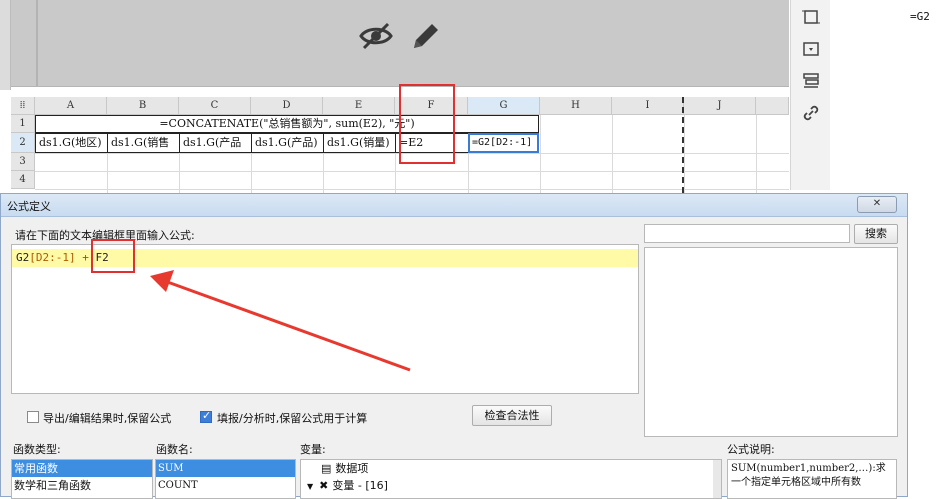 The image size is (936, 499). I want to click on column-header: G, so click(504, 106).